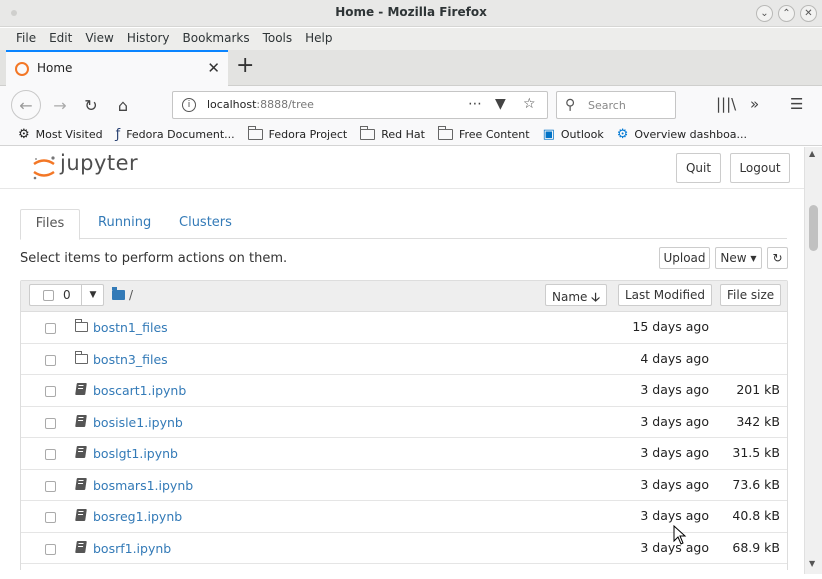 The width and height of the screenshot is (822, 579). What do you see at coordinates (753, 258) in the screenshot?
I see `caret-down-icon: ▼` at bounding box center [753, 258].